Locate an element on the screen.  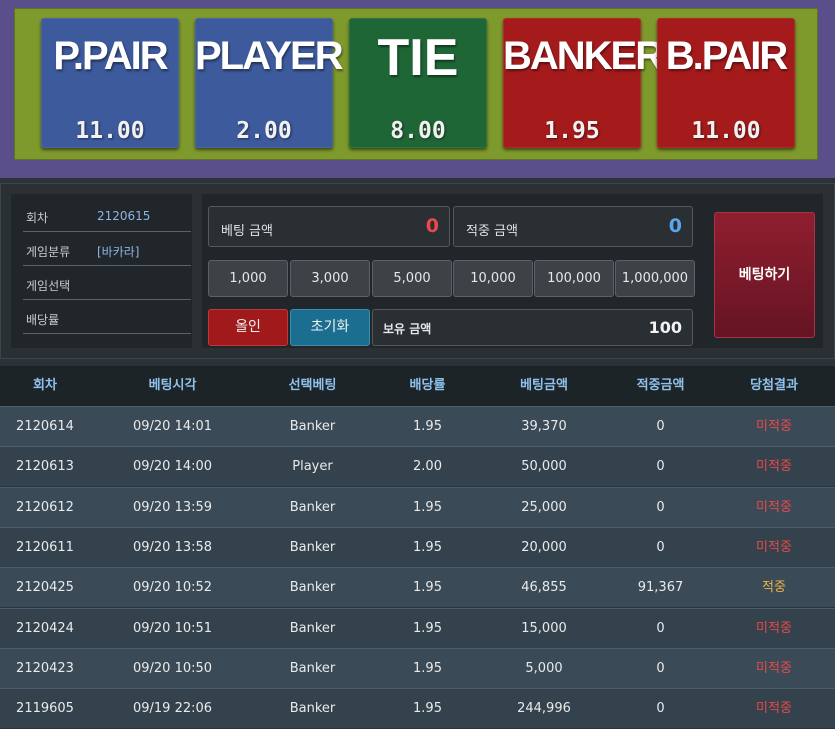
cell-bet-amount: 20,000 is located at coordinates (544, 547).